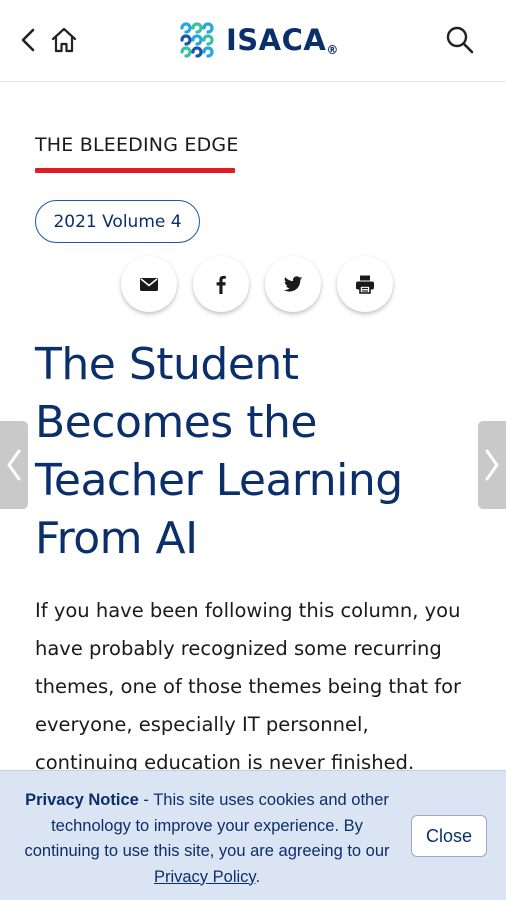  I want to click on home-icon, so click(64, 40).